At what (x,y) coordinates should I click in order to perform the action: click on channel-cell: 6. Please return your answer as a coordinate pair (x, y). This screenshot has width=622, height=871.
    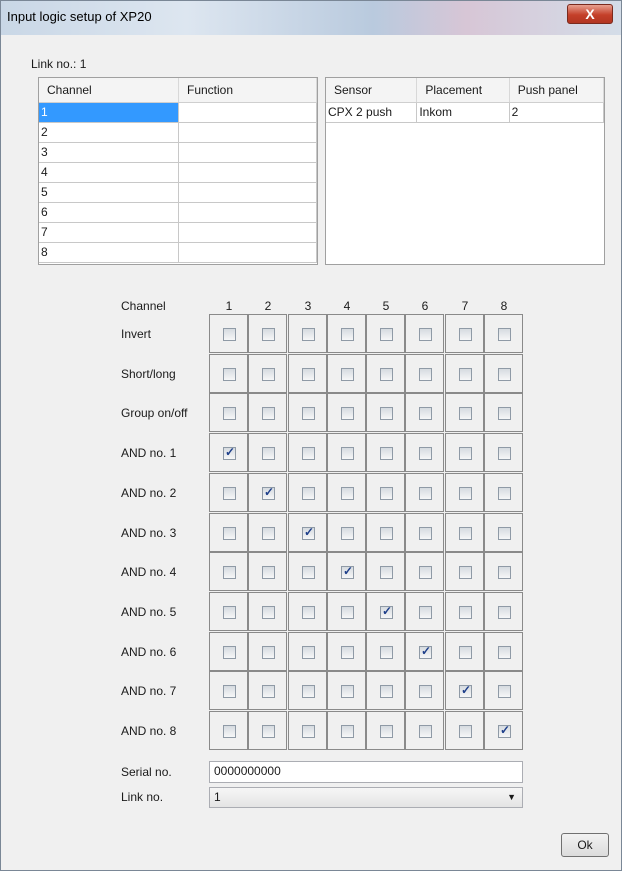
    Looking at the image, I should click on (109, 212).